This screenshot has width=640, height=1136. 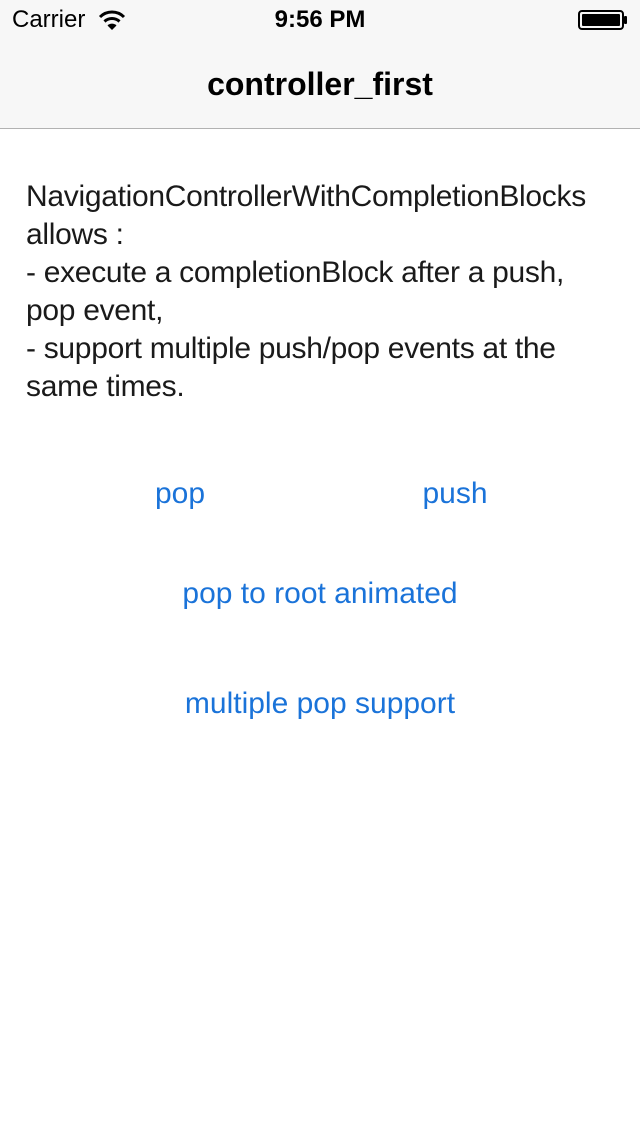 I want to click on push-button: push, so click(x=455, y=494).